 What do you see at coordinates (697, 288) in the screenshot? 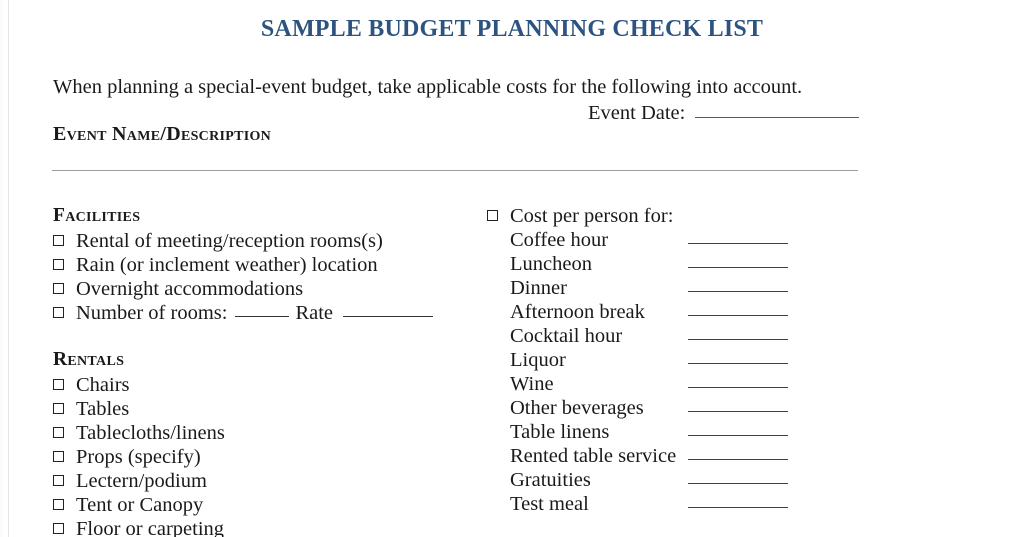
I see `cost-item-row: Dinner` at bounding box center [697, 288].